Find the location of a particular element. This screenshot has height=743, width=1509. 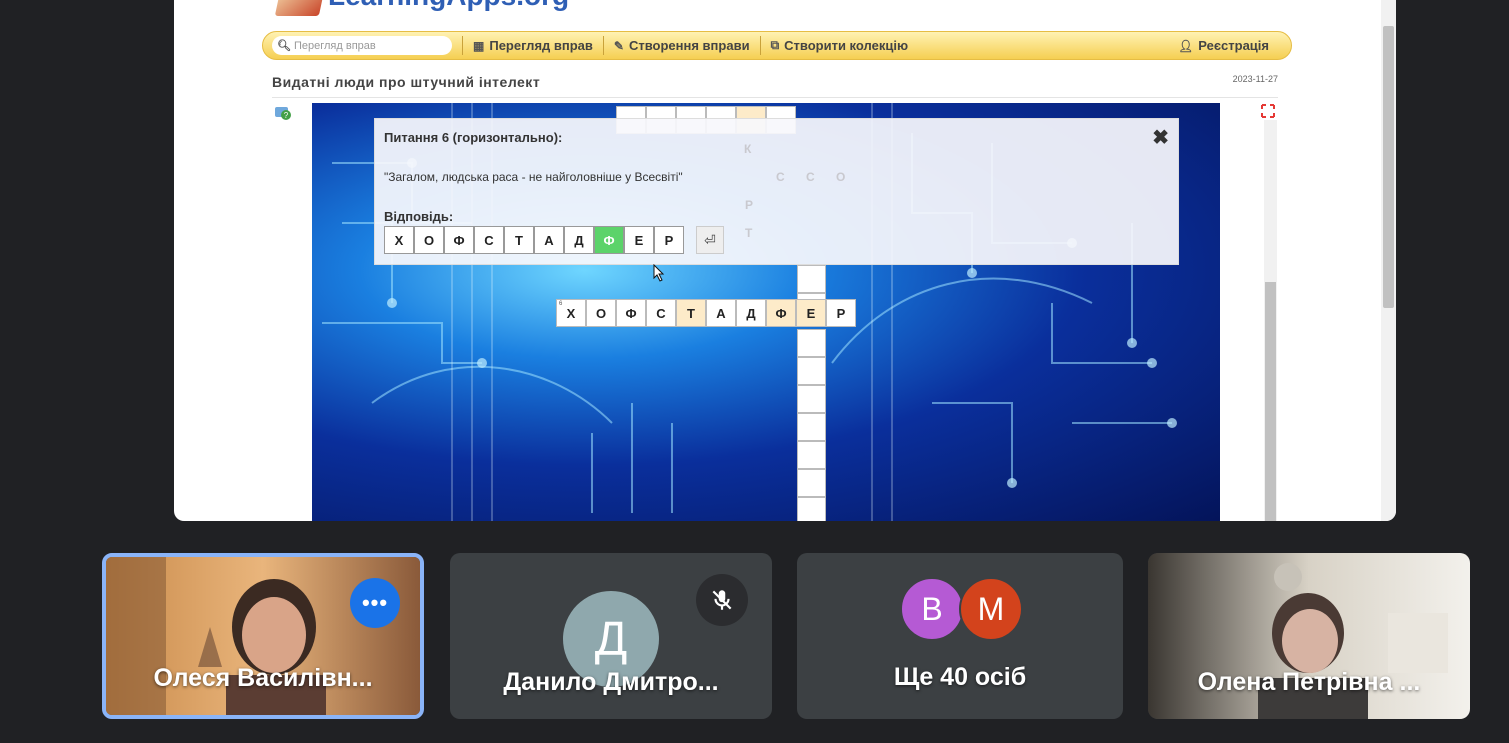

answer-input-row: Х О Ф С Т А Д Ф Е Р ⏎ is located at coordinates (554, 240).